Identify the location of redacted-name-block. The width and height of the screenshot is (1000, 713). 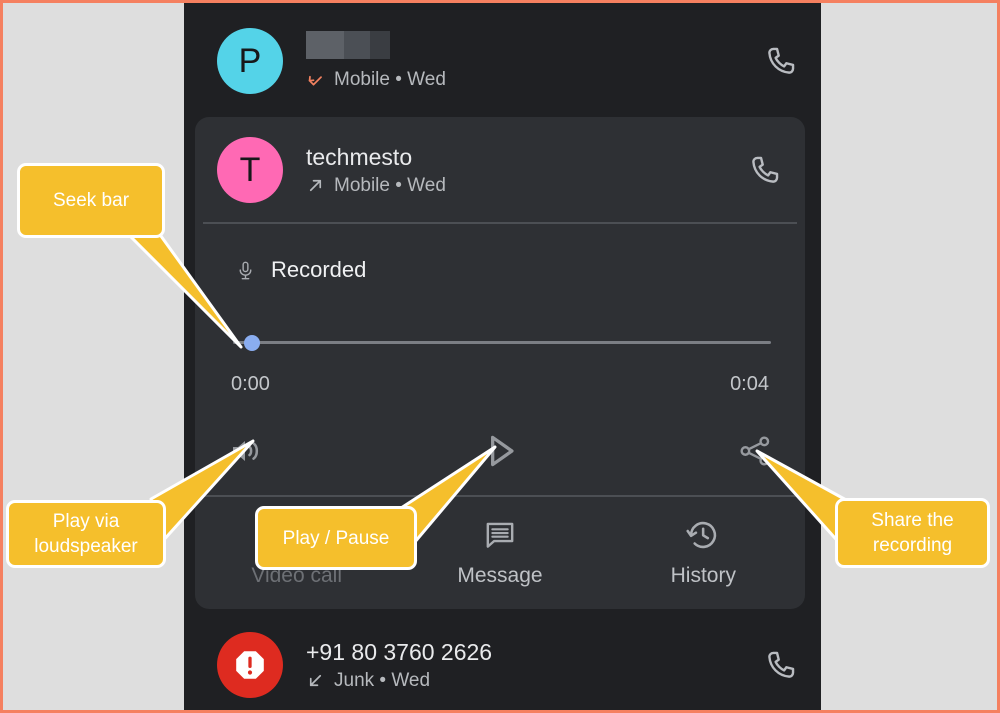
(348, 44).